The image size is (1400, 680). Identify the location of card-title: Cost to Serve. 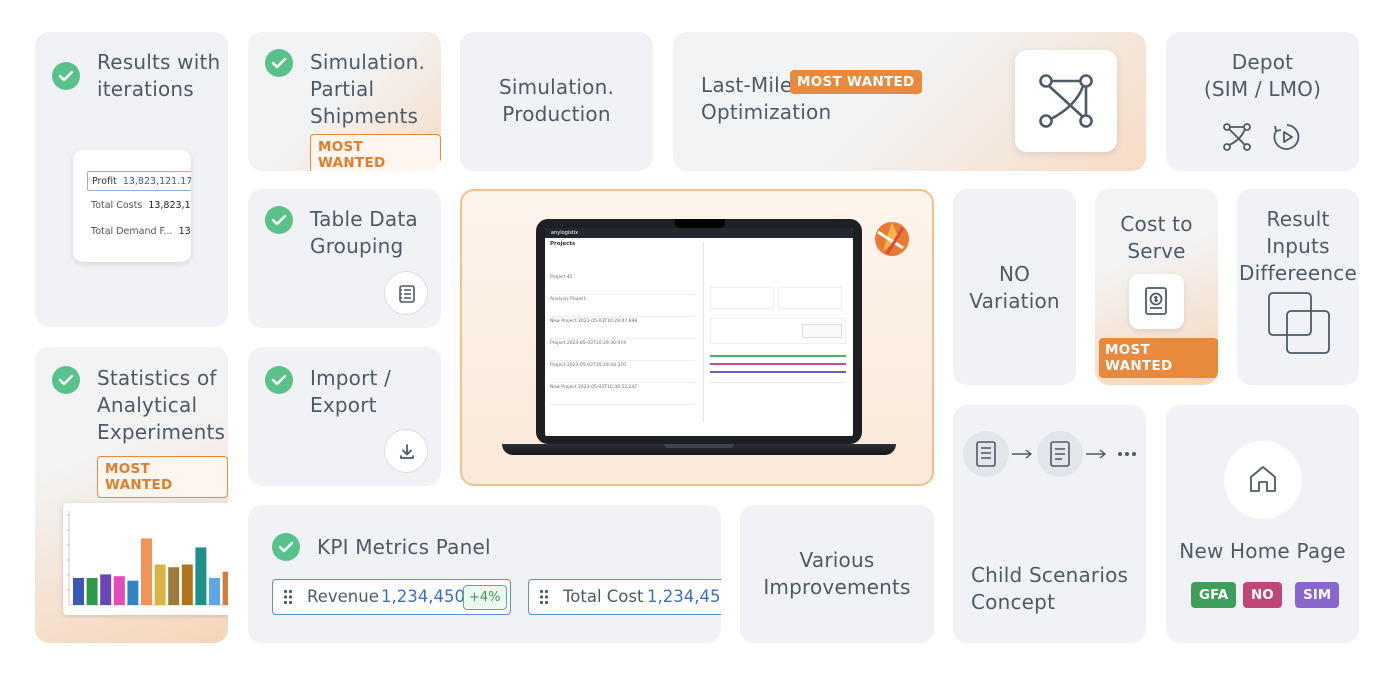
(1156, 237).